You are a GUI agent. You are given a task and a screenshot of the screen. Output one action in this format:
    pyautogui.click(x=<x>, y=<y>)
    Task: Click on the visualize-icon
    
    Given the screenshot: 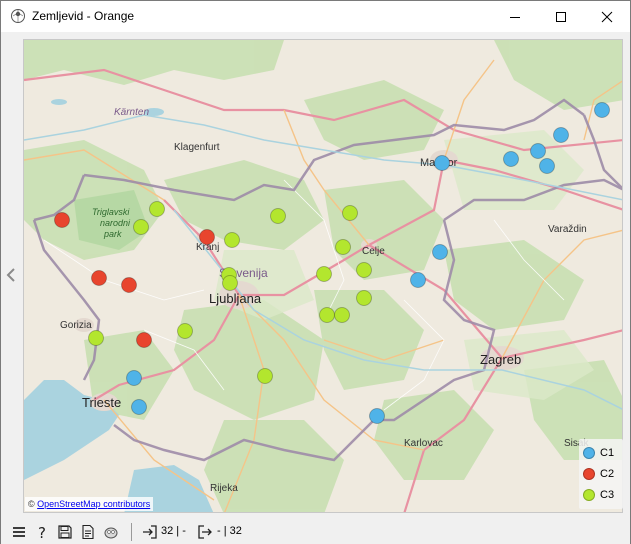 What is the action you would take?
    pyautogui.click(x=111, y=532)
    